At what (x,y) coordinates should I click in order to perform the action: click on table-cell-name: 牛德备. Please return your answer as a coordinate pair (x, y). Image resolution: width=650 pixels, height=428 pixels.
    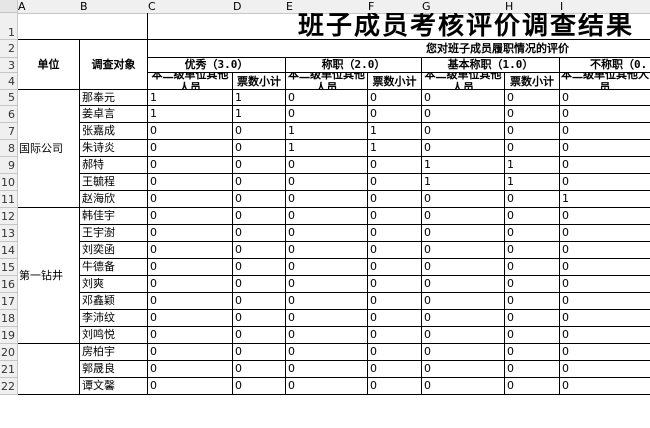
    Looking at the image, I should click on (114, 267).